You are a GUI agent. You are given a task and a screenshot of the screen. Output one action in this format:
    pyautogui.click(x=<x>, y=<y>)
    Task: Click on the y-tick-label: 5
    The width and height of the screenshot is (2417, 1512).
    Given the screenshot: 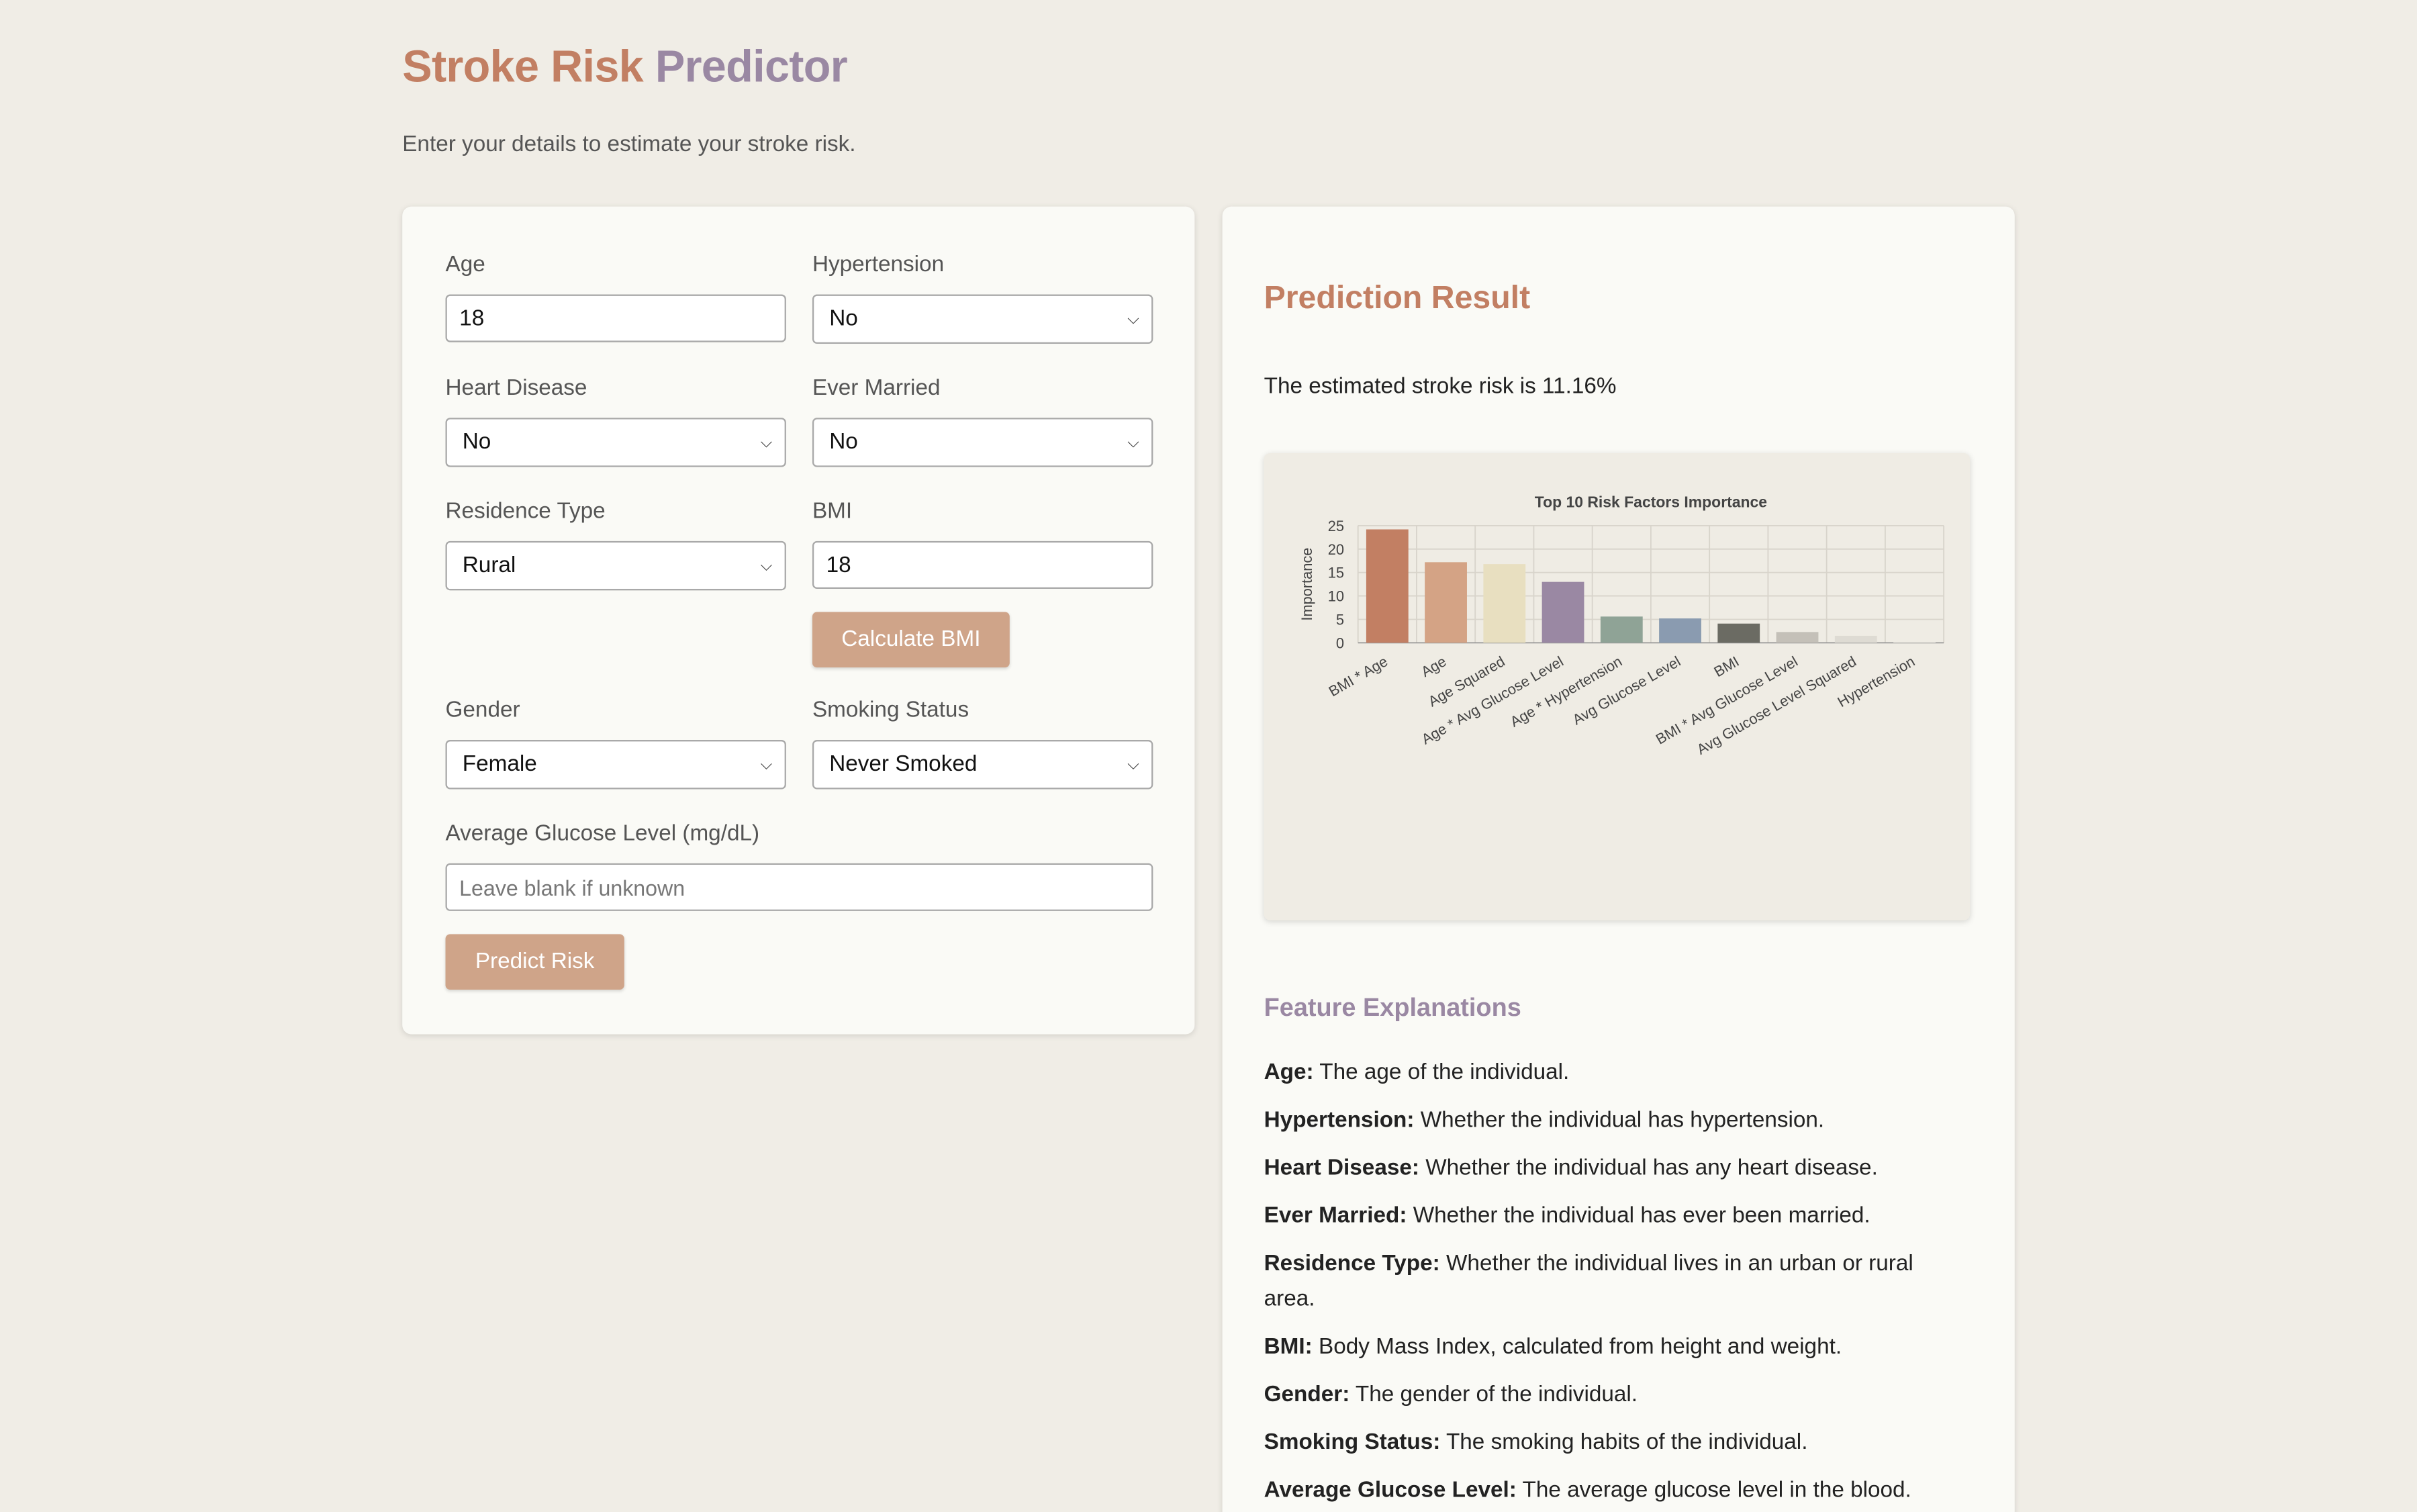 What is the action you would take?
    pyautogui.click(x=1340, y=620)
    